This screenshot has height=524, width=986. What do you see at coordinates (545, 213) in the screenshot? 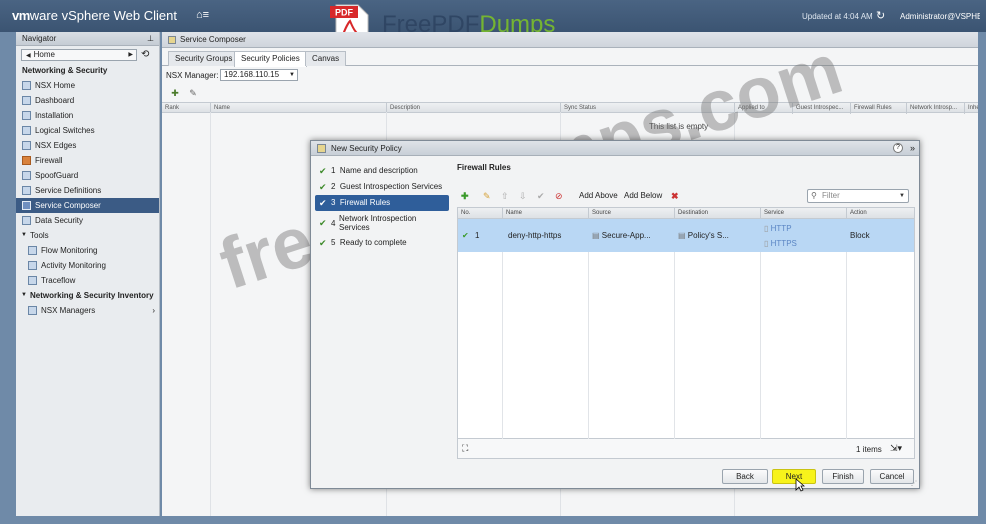
I see `col-rule-name: Name` at bounding box center [545, 213].